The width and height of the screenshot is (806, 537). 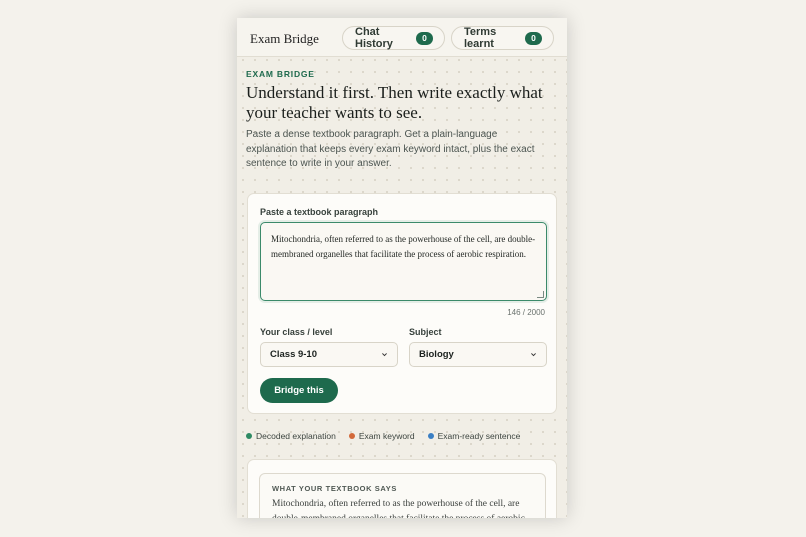 I want to click on terms-learnt-label: Terms learnt, so click(x=480, y=38).